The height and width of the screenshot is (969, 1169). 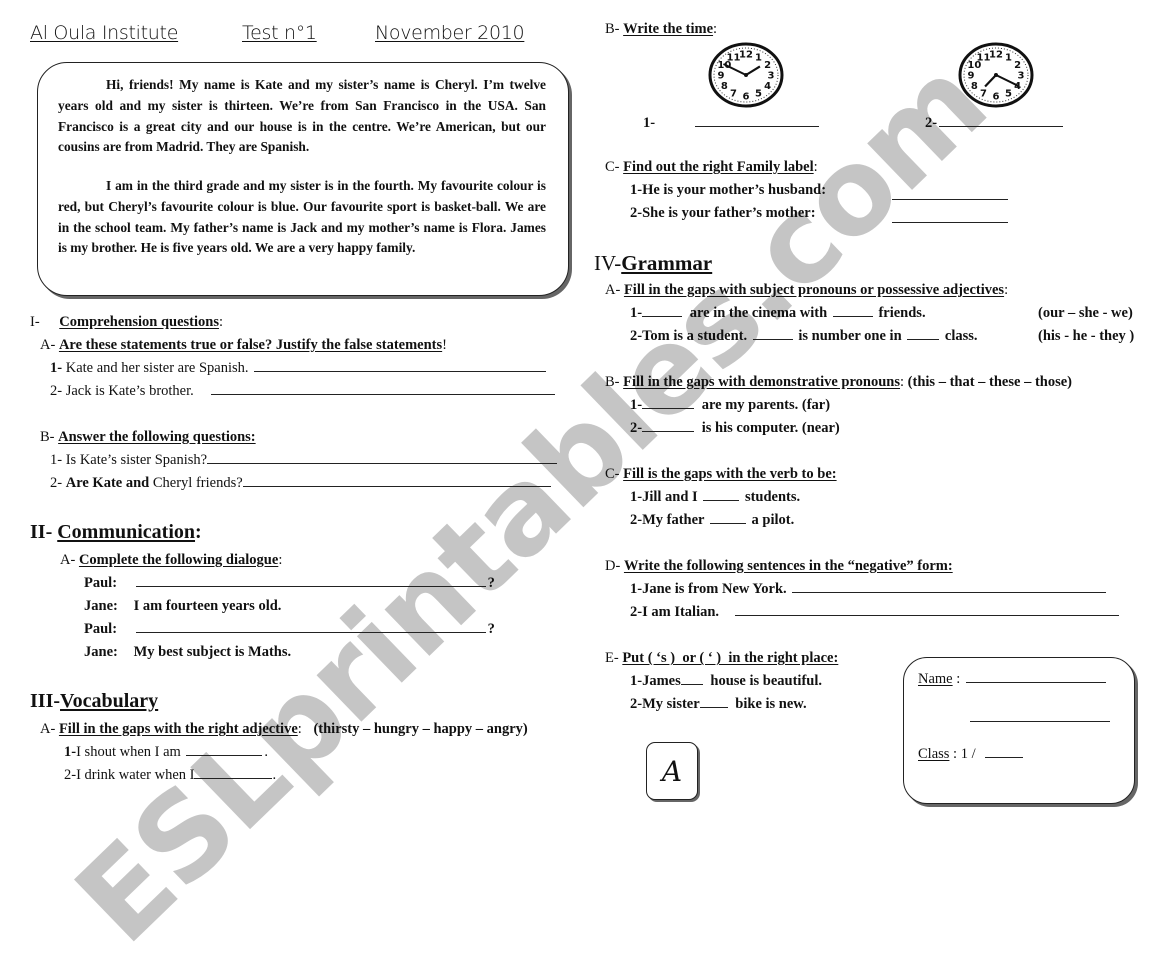 I want to click on item-text: friends., so click(x=902, y=313).